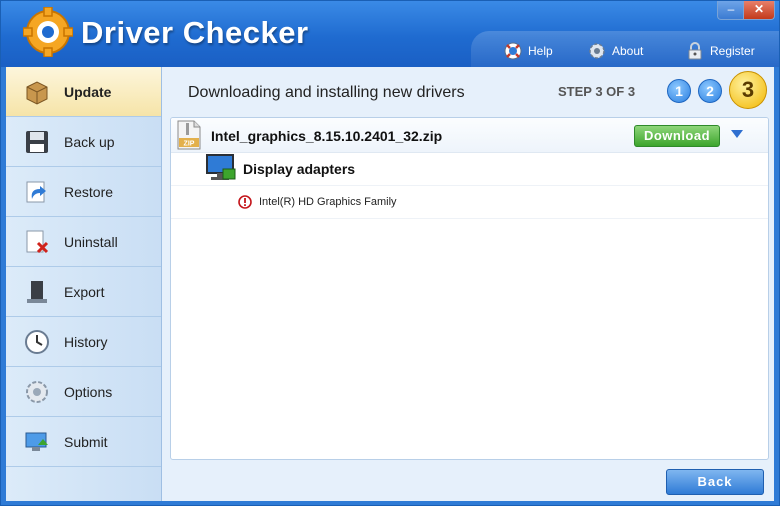 The image size is (780, 506). What do you see at coordinates (91, 241) in the screenshot?
I see `sidebar-item-label: Uninstall` at bounding box center [91, 241].